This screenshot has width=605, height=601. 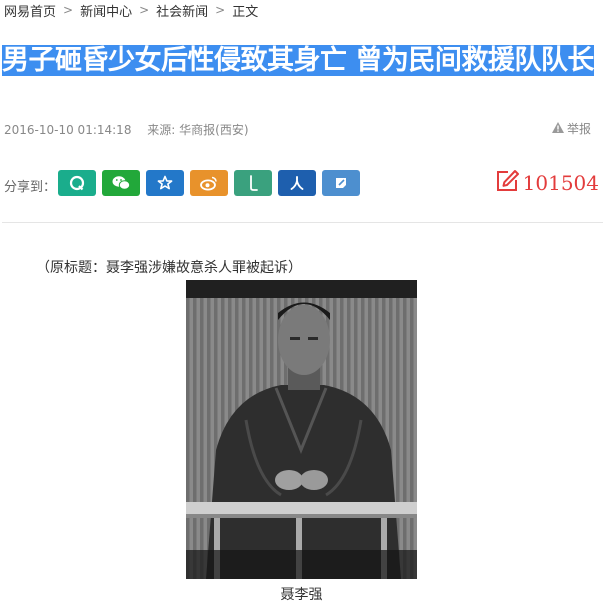 I want to click on report-label: 举报, so click(x=578, y=129).